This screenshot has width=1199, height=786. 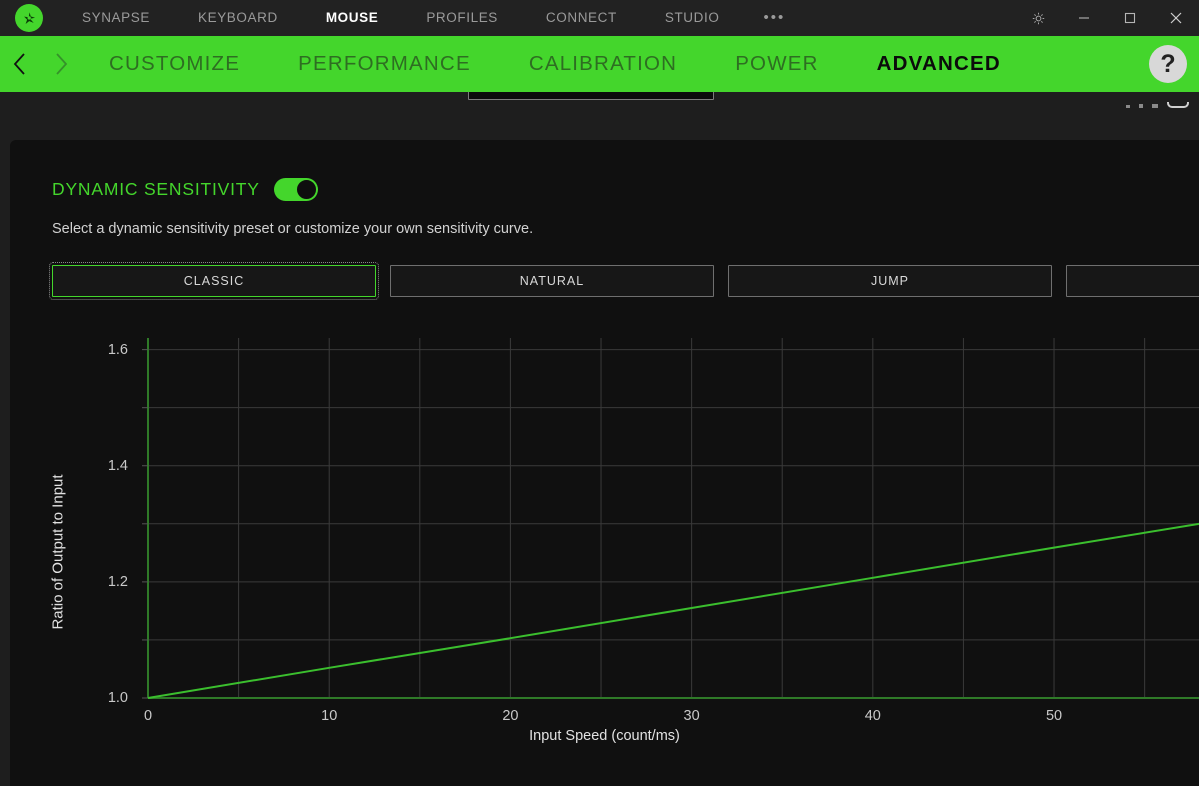 I want to click on preset-natural: NATURAL, so click(x=552, y=281).